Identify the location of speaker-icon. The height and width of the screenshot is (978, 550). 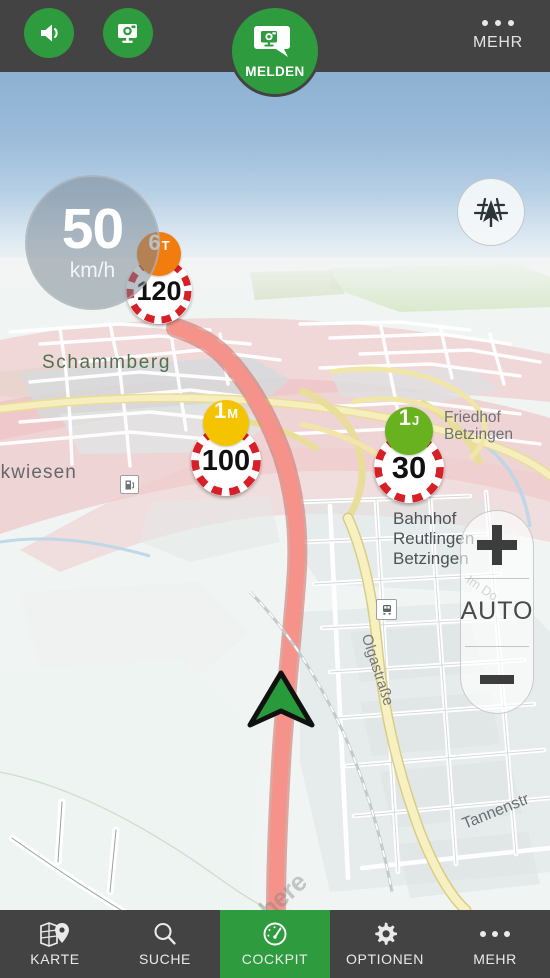
(49, 33).